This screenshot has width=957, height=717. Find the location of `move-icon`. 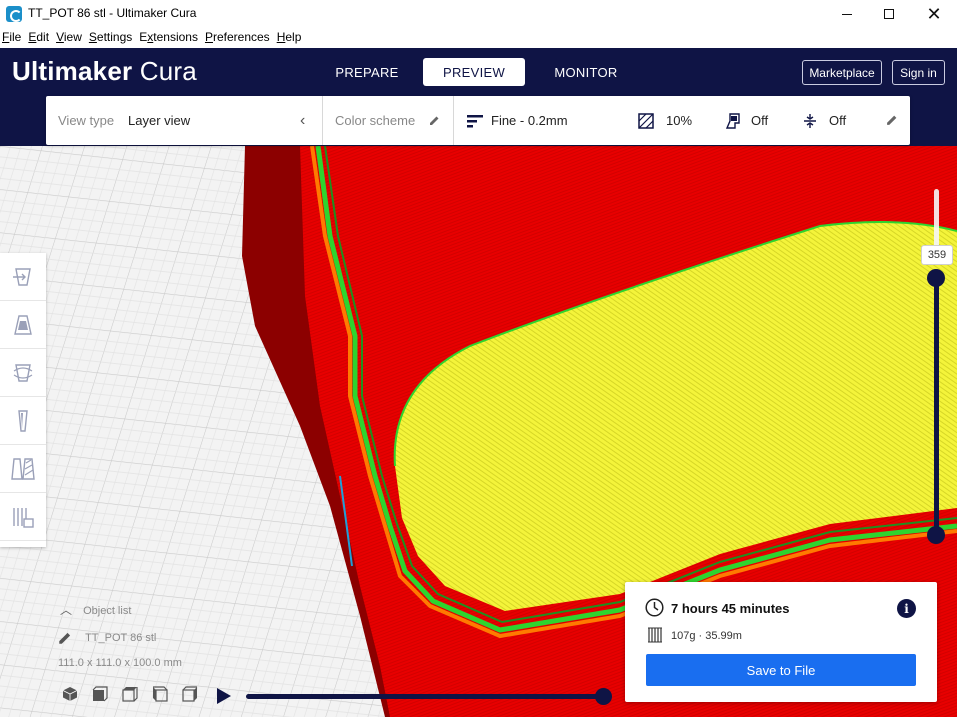

move-icon is located at coordinates (22, 276).